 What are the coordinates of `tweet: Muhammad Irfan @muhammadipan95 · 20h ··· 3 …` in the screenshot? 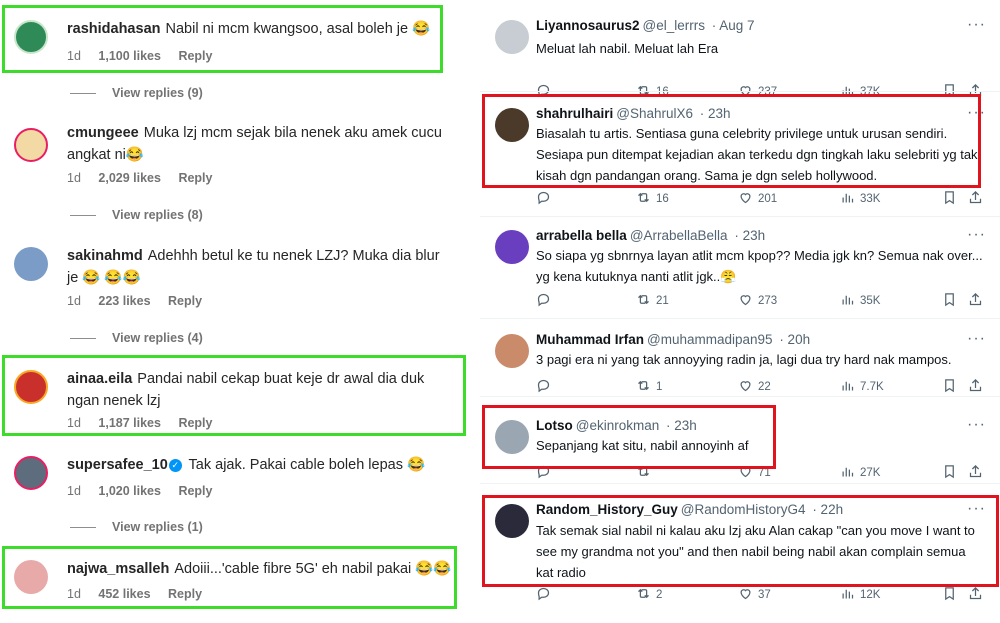 It's located at (740, 363).